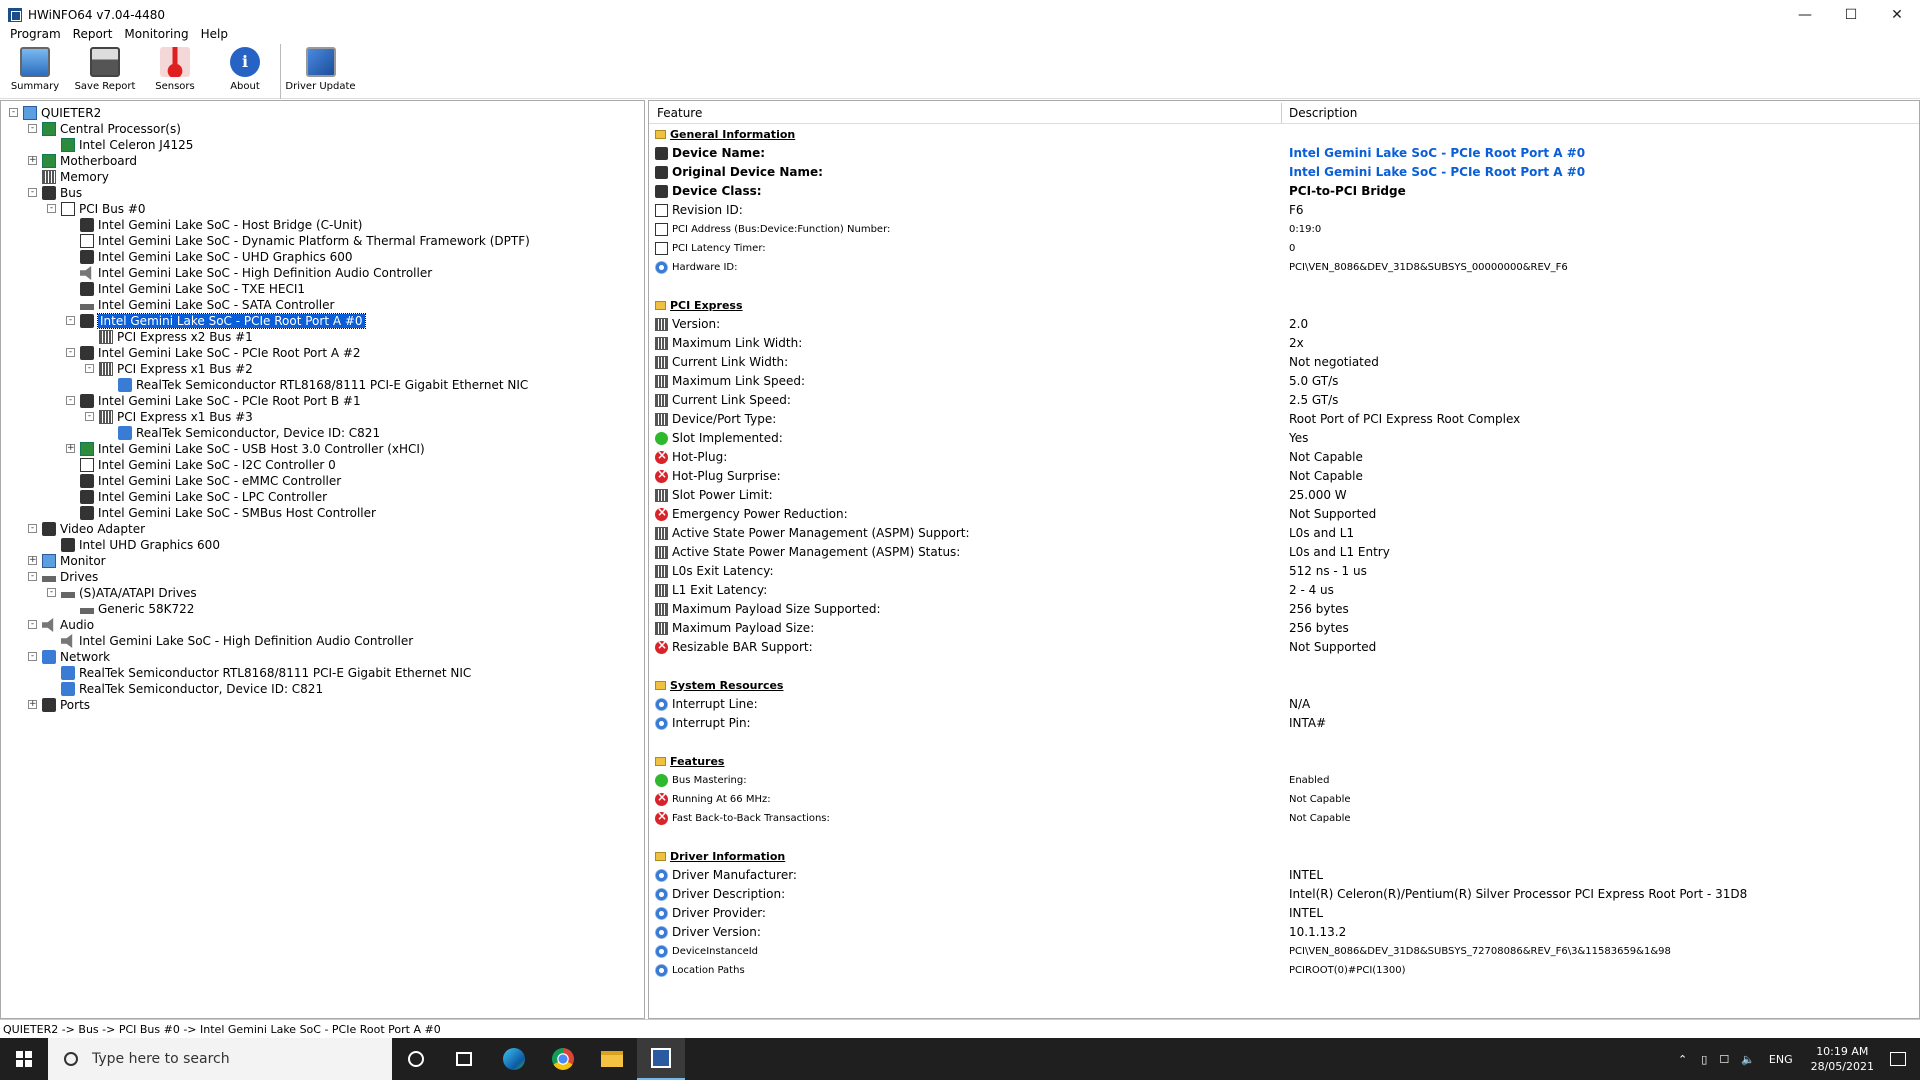 The image size is (1920, 1080). Describe the element at coordinates (700, 970) in the screenshot. I see `detail-row: Location Paths` at that location.